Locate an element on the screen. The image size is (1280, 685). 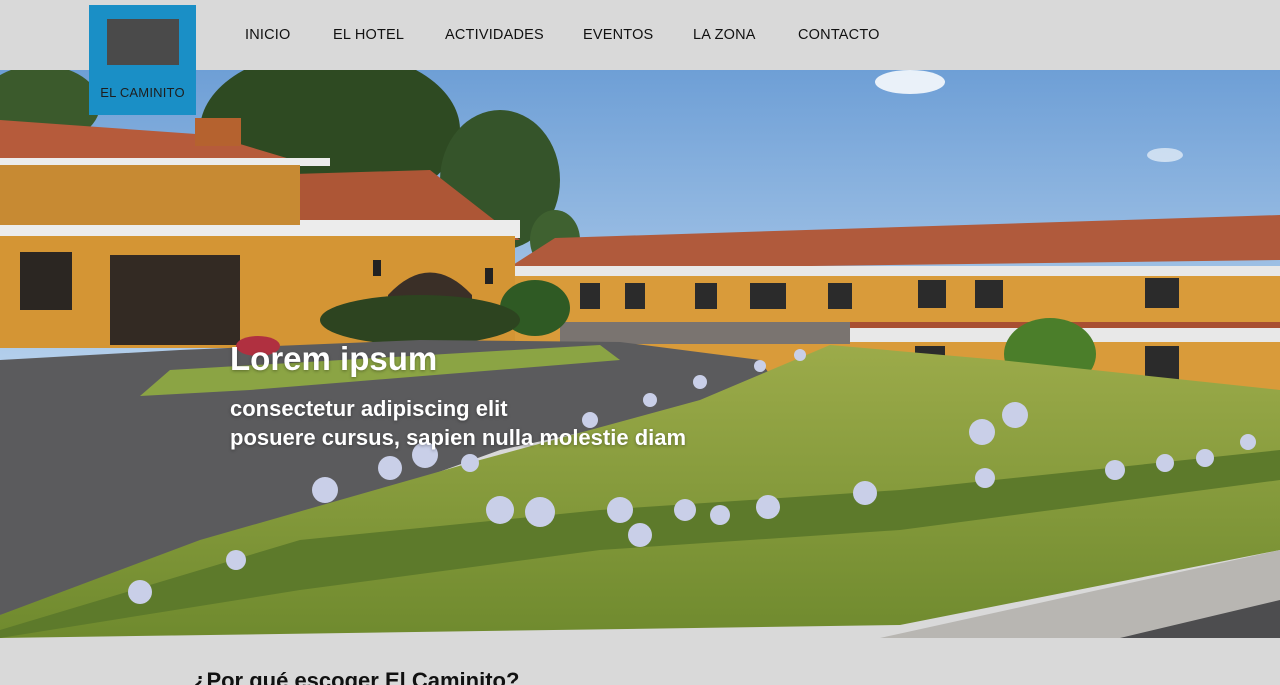
logo-image-icon is located at coordinates (143, 42).